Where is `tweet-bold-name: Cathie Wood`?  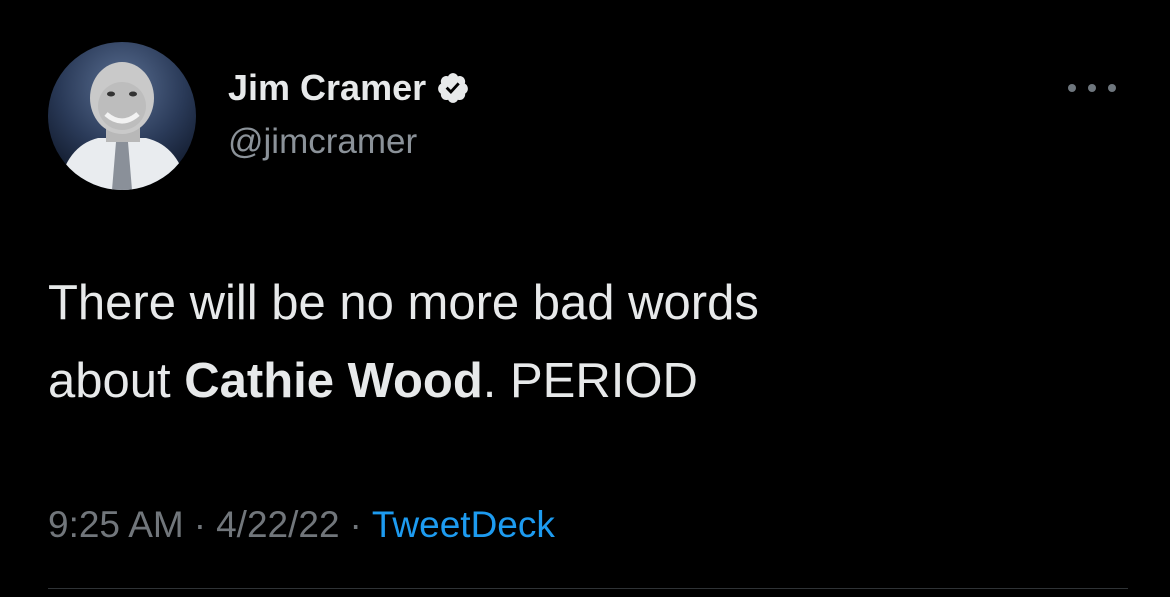 tweet-bold-name: Cathie Wood is located at coordinates (333, 381).